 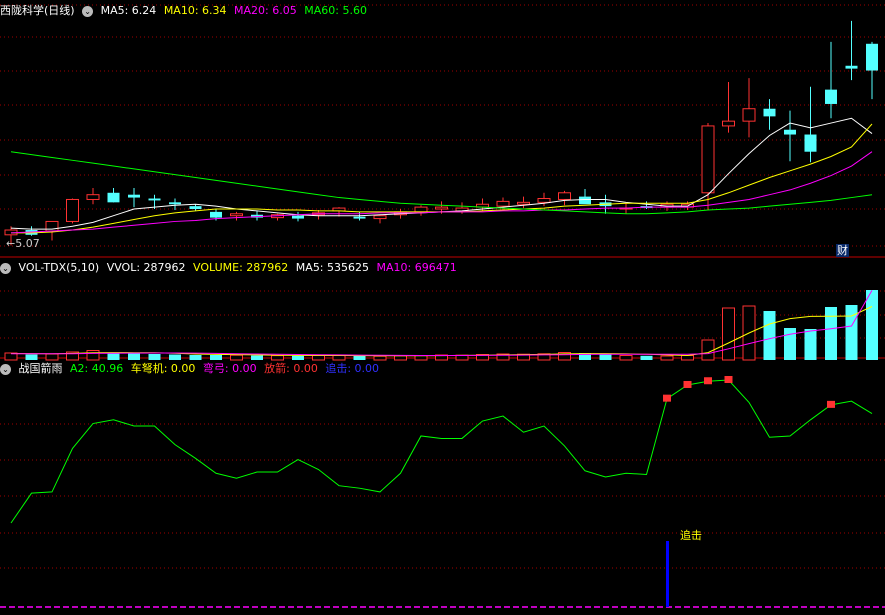 What do you see at coordinates (97, 368) in the screenshot?
I see `a2-value: A2: 40.96` at bounding box center [97, 368].